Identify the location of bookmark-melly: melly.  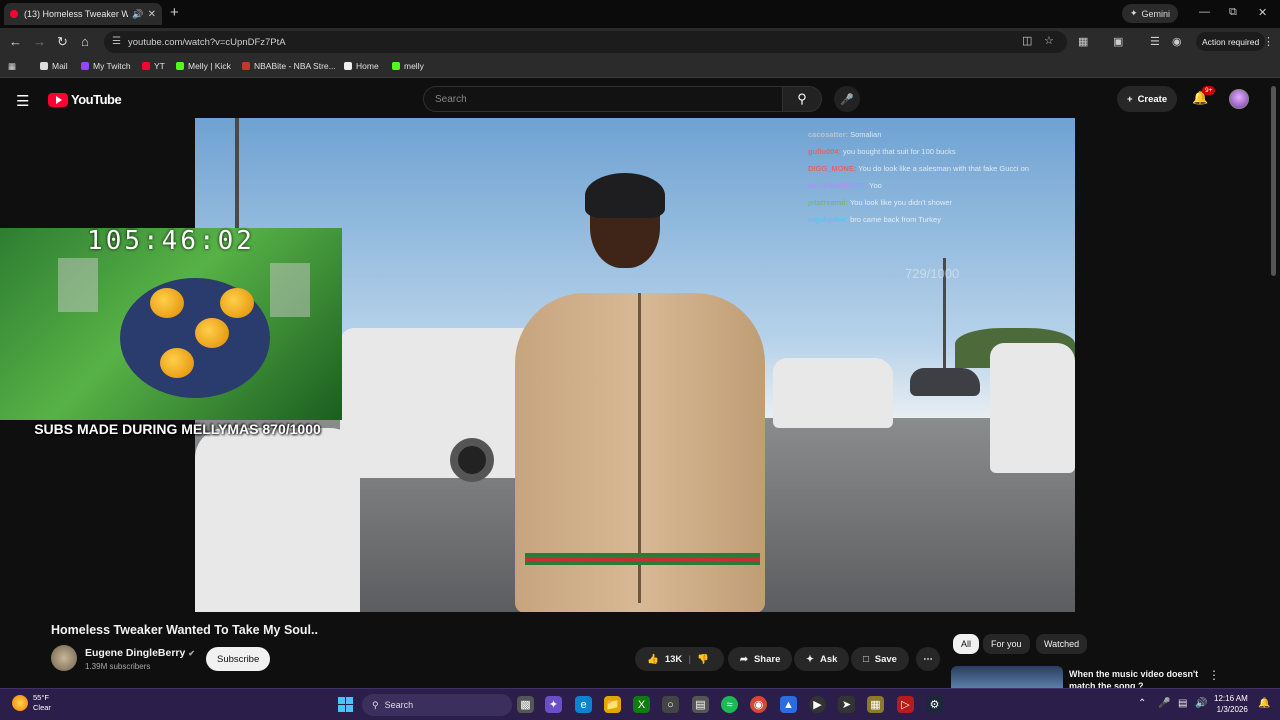
(408, 66).